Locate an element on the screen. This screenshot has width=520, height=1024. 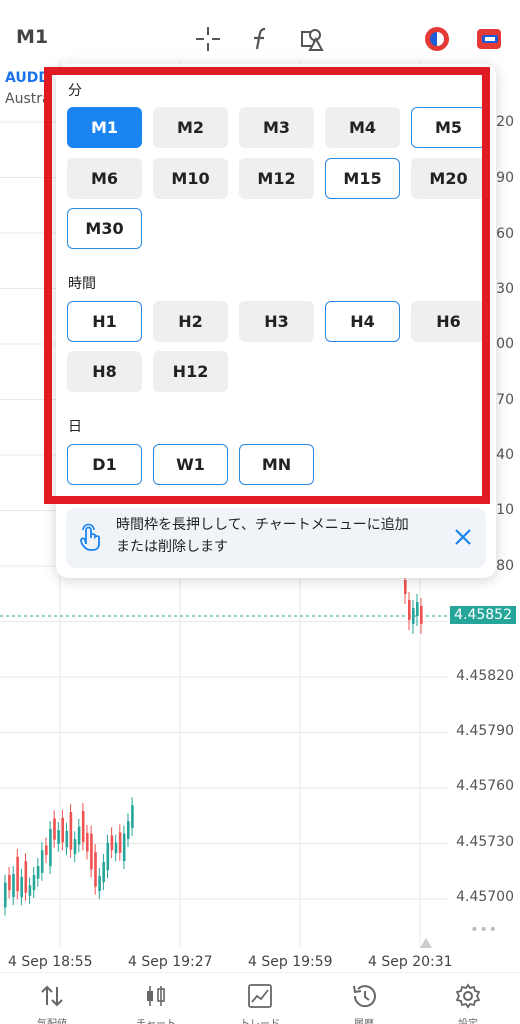
nav-item-settings: 設定 is located at coordinates (468, 998).